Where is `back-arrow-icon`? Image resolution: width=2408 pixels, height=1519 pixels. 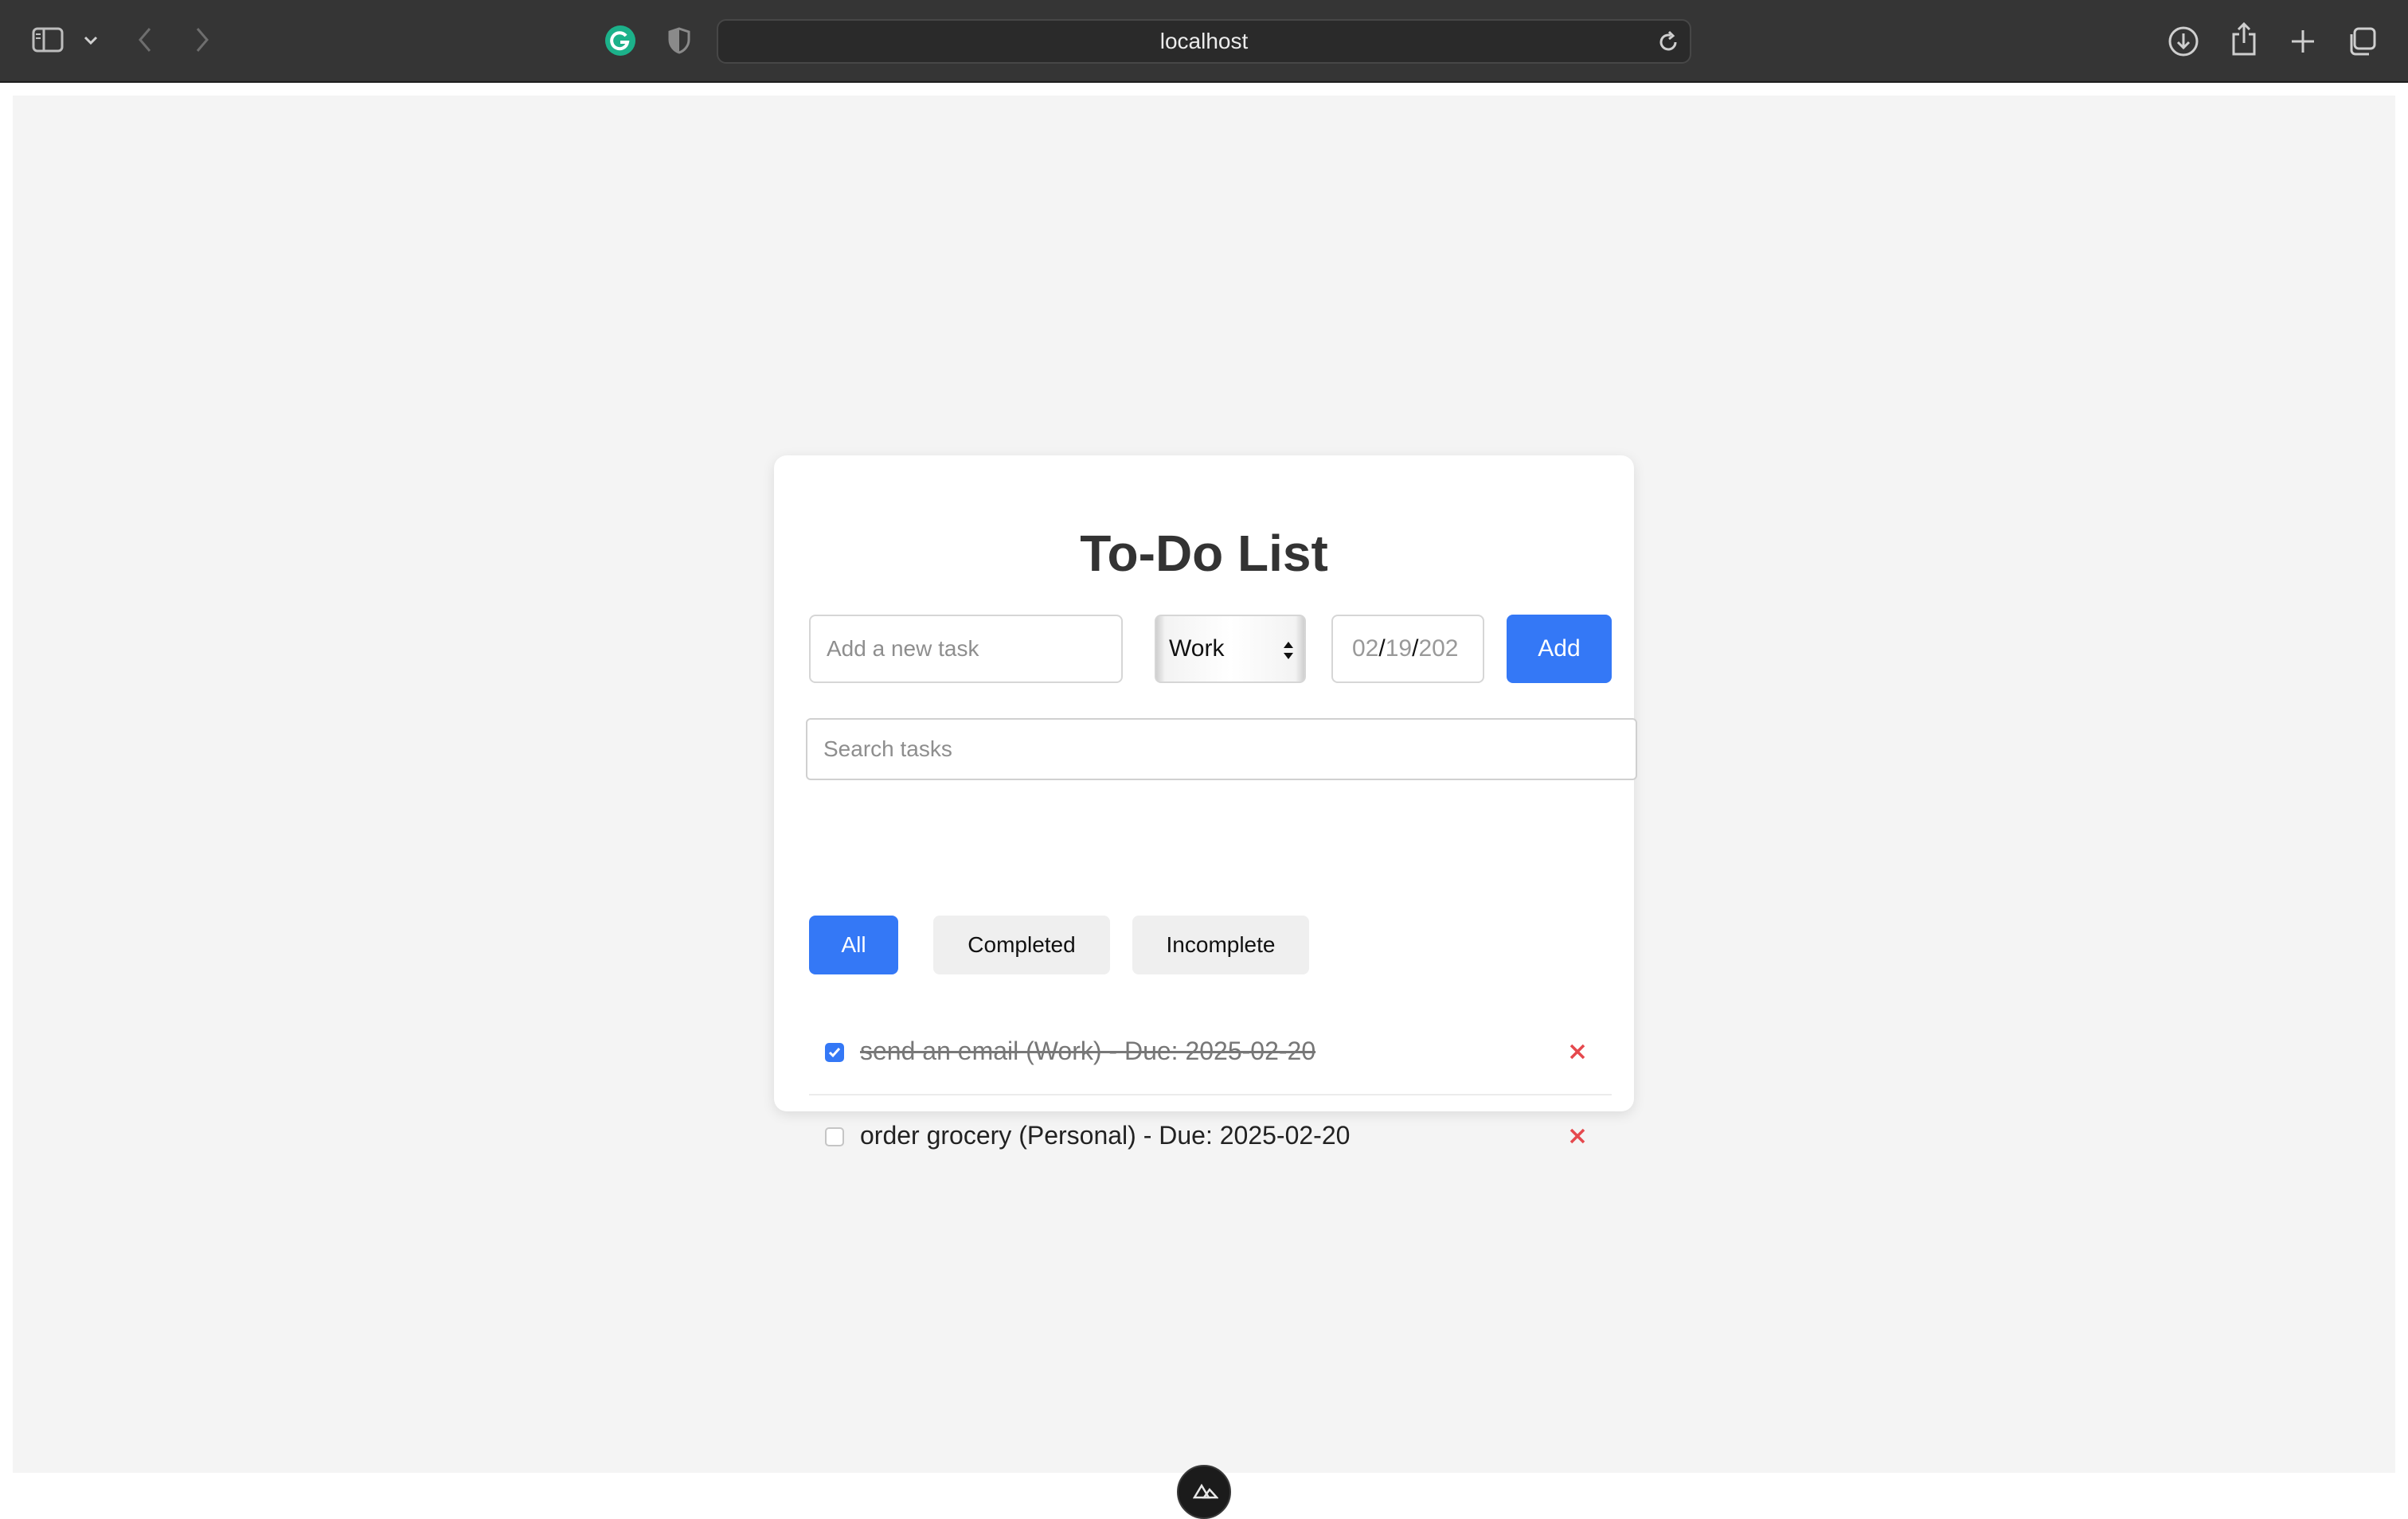
back-arrow-icon is located at coordinates (145, 40).